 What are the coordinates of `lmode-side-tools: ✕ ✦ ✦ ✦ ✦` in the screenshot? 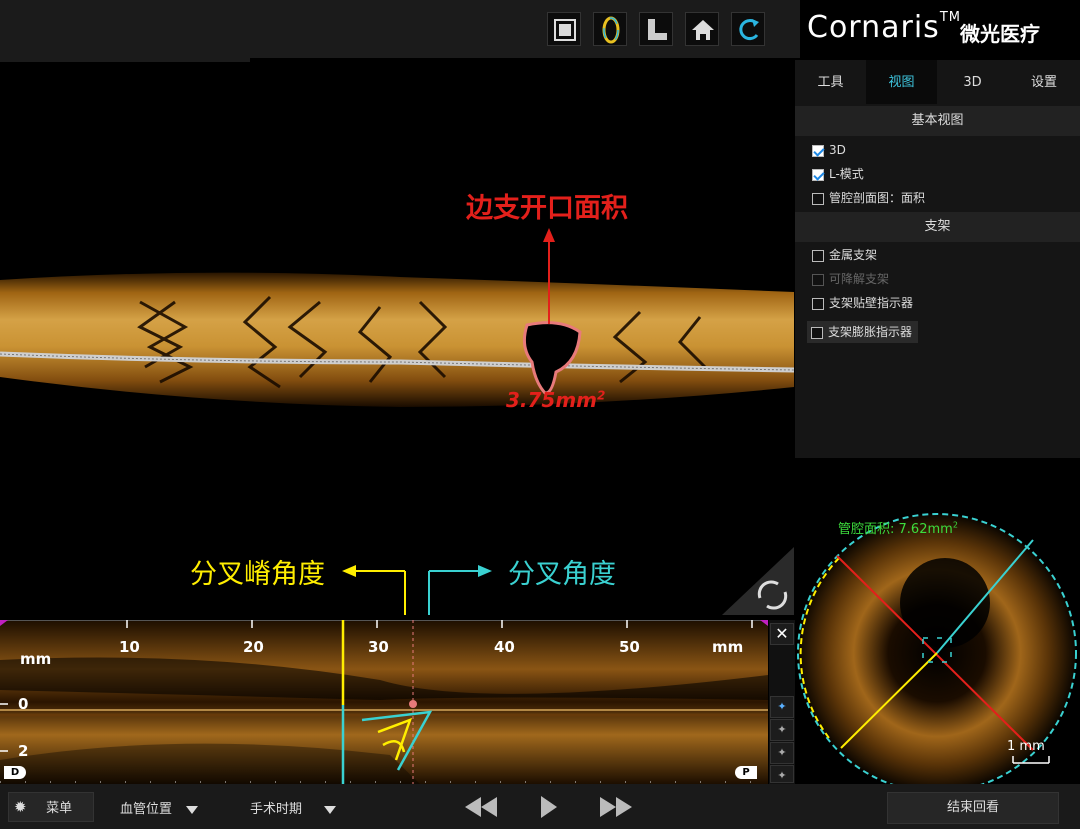 It's located at (782, 702).